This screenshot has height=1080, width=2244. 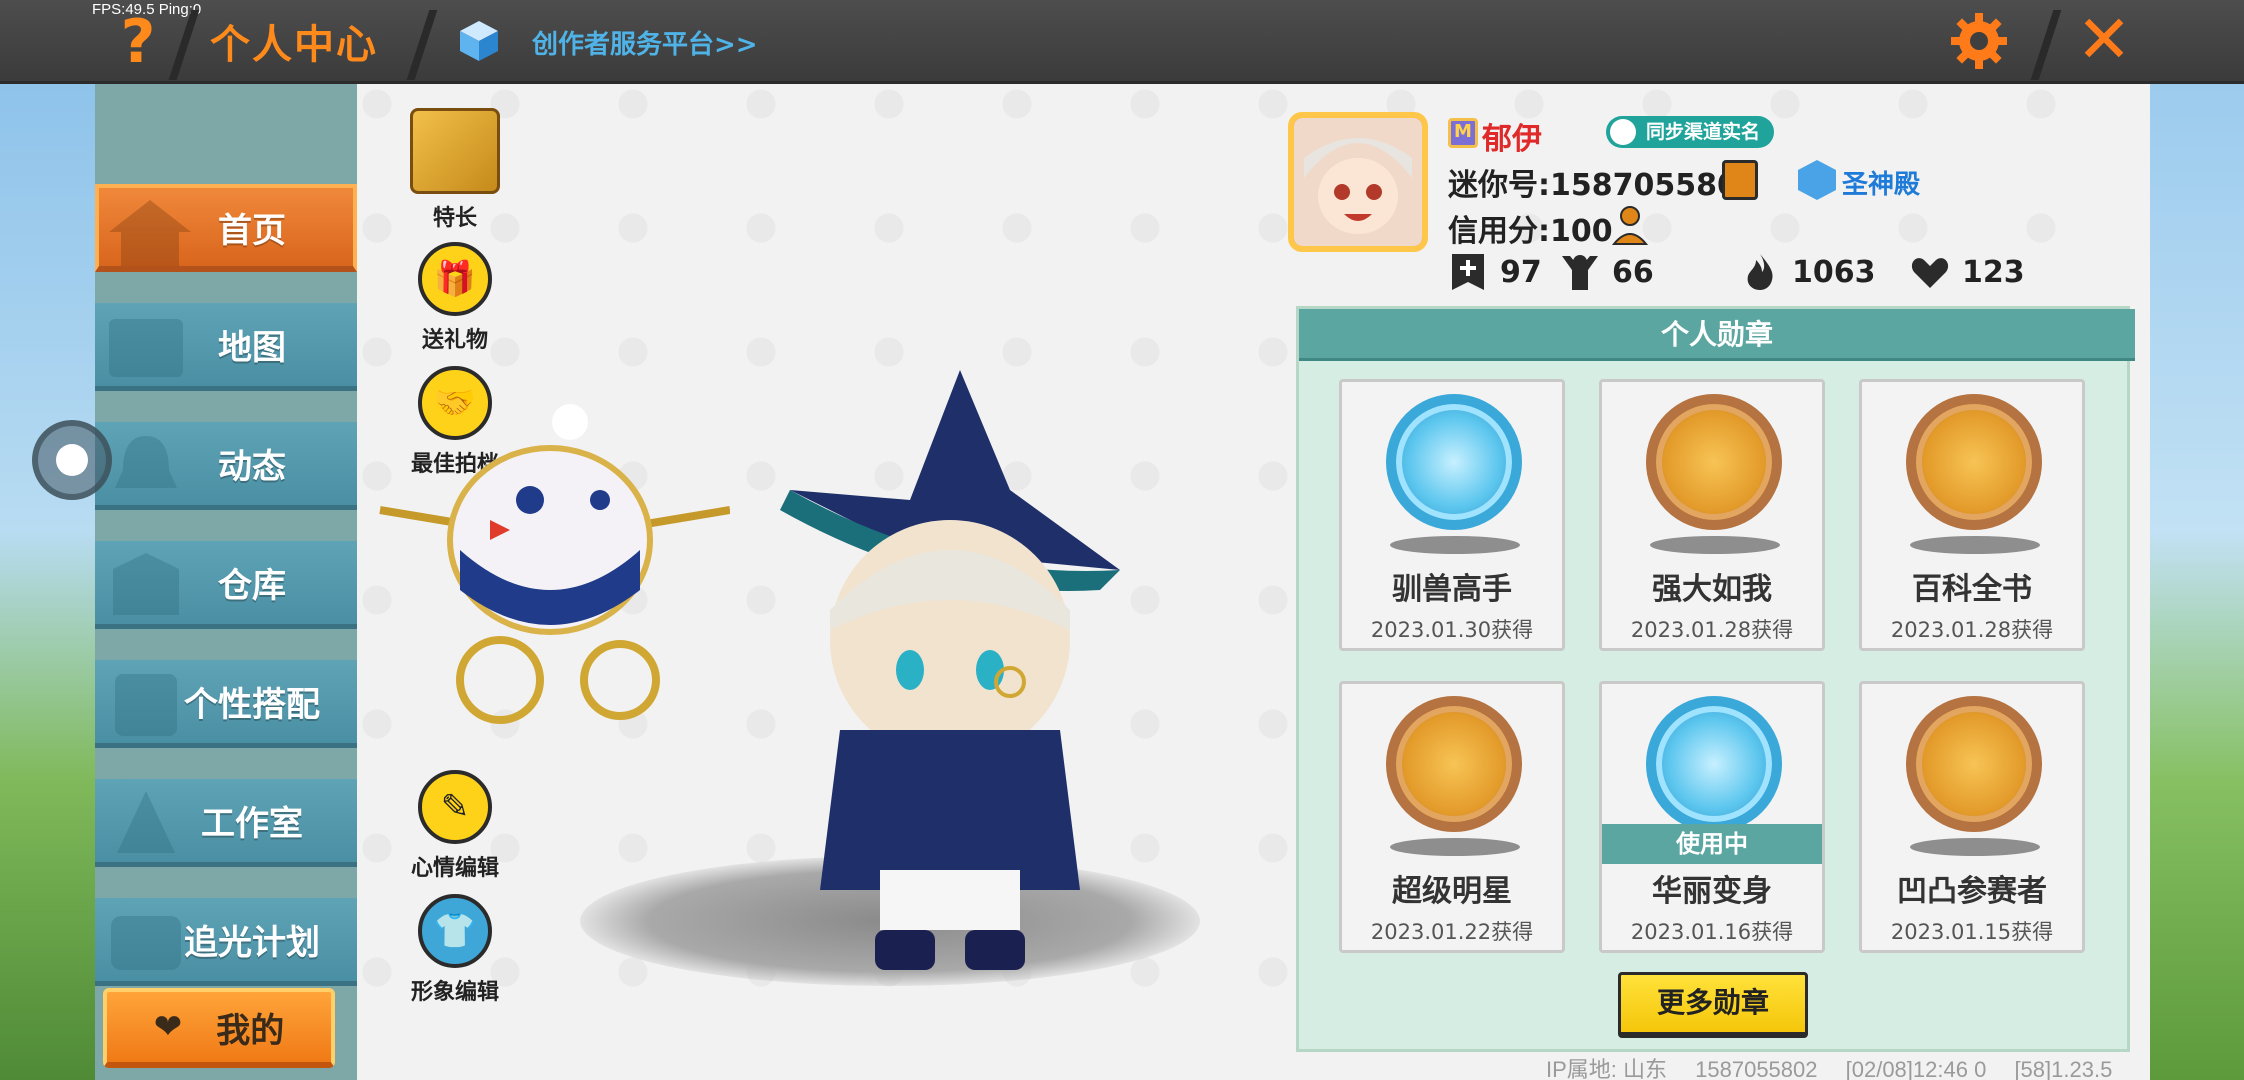 I want to click on help-button: ?, so click(x=138, y=42).